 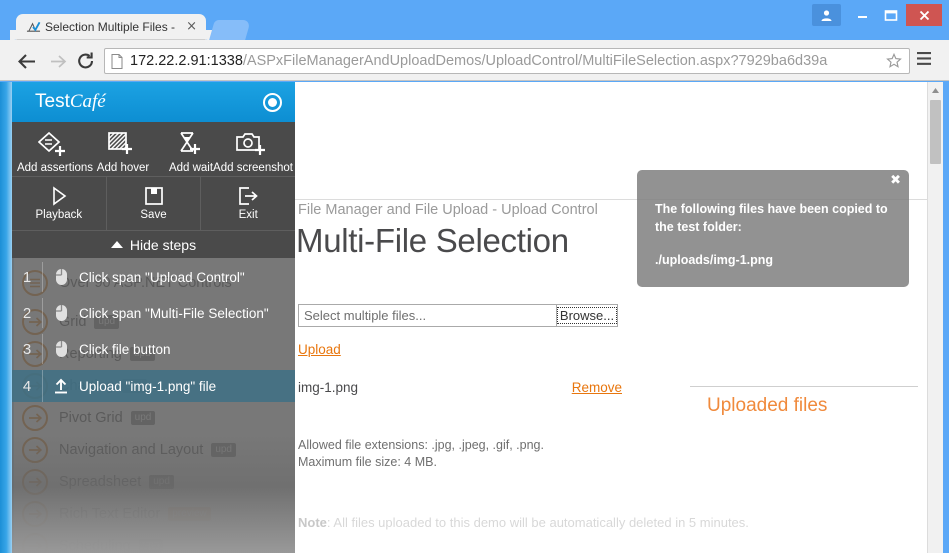 I want to click on steps-fade-overlay, so click(x=153, y=493).